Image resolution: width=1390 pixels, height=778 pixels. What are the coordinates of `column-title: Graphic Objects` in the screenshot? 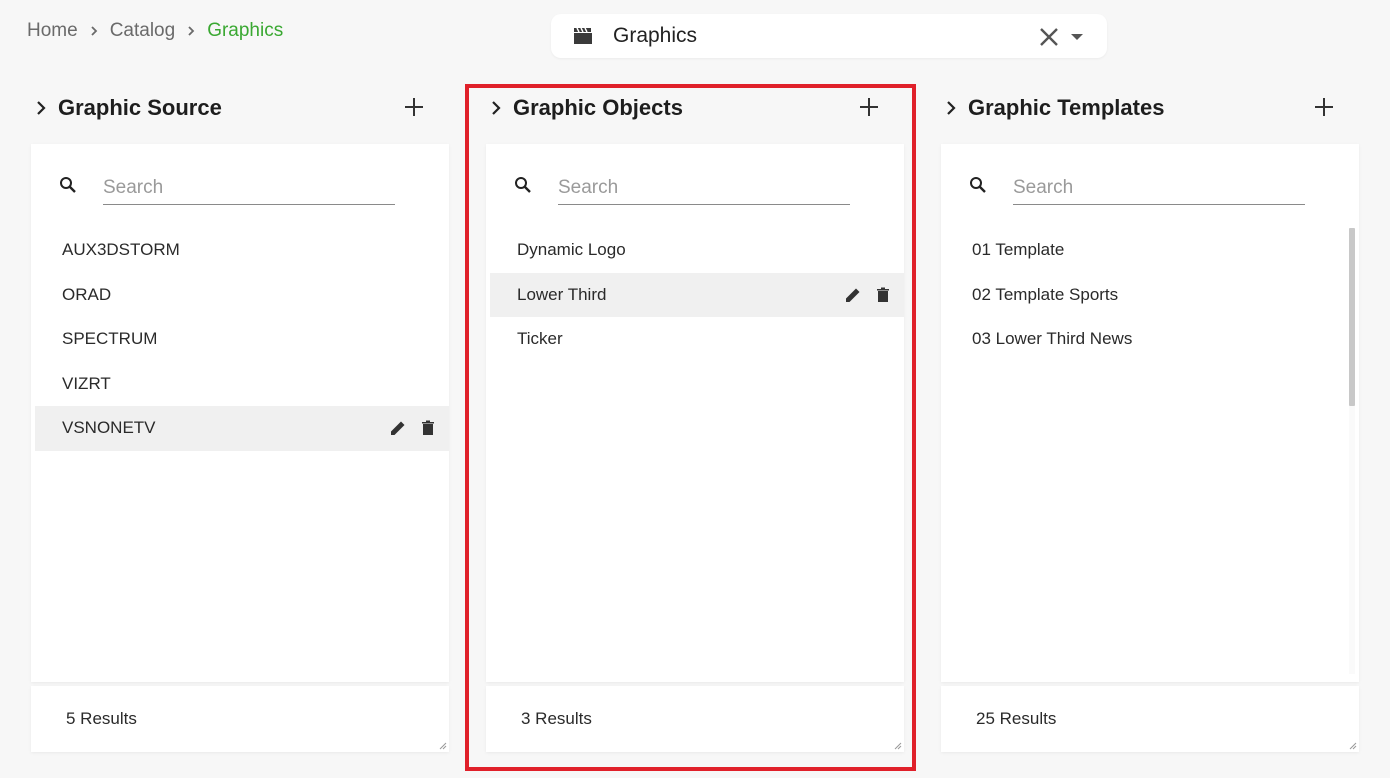 It's located at (598, 107).